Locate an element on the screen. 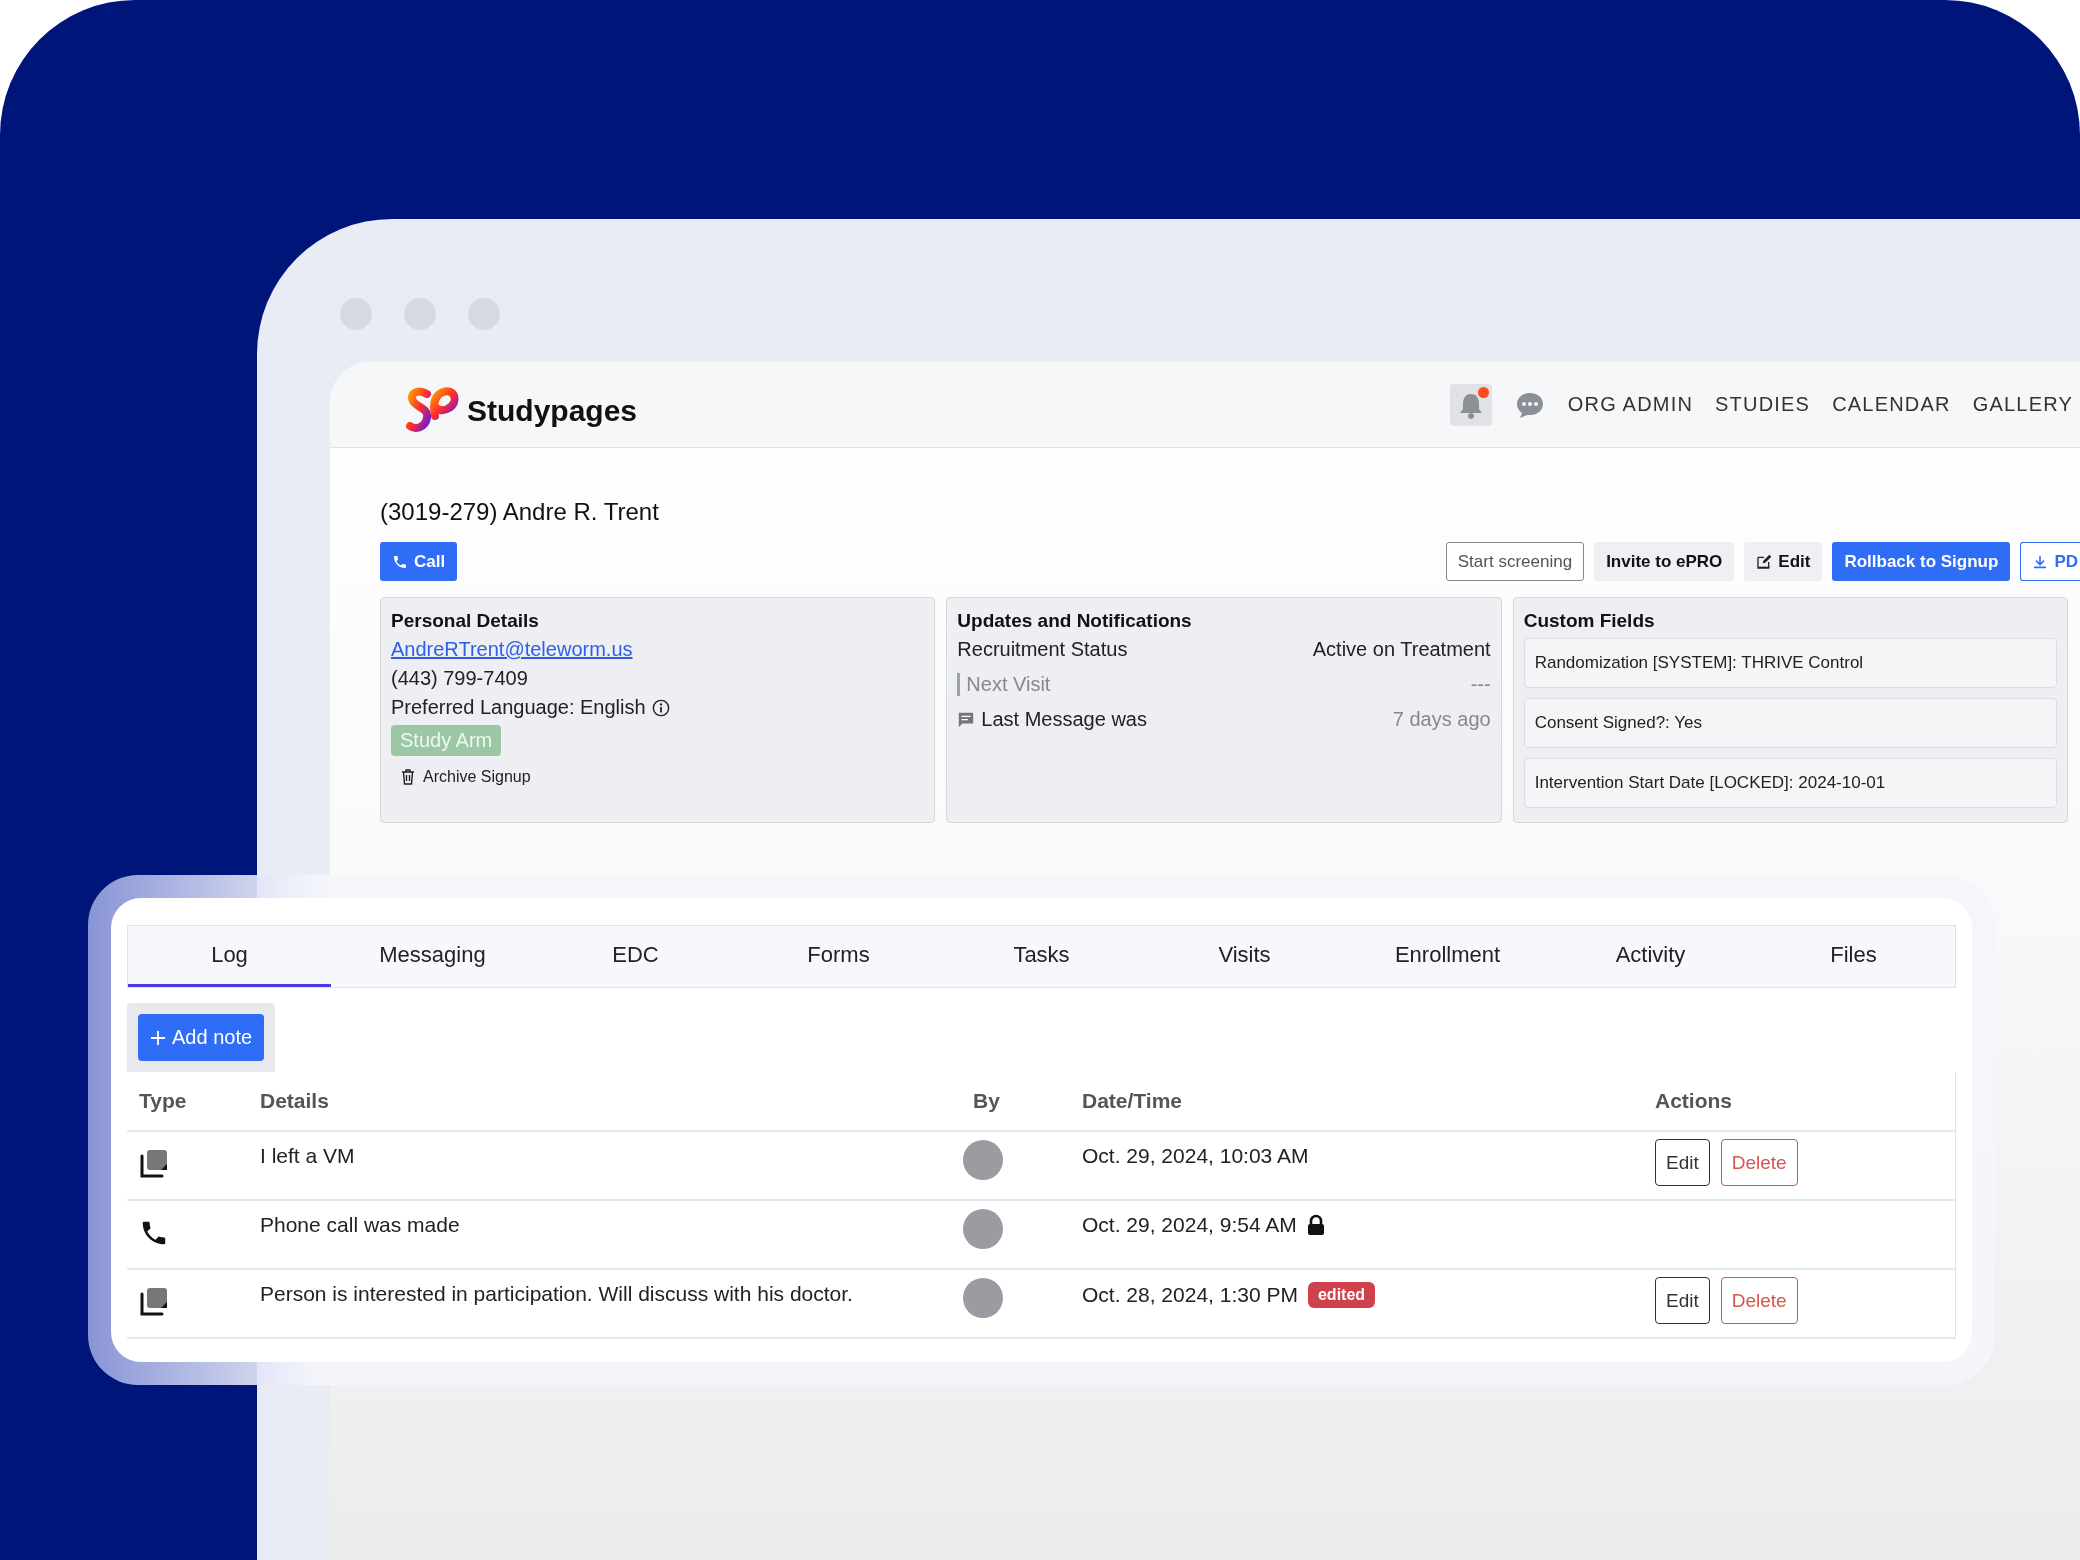  action-button: Invite to ePRO is located at coordinates (1664, 561).